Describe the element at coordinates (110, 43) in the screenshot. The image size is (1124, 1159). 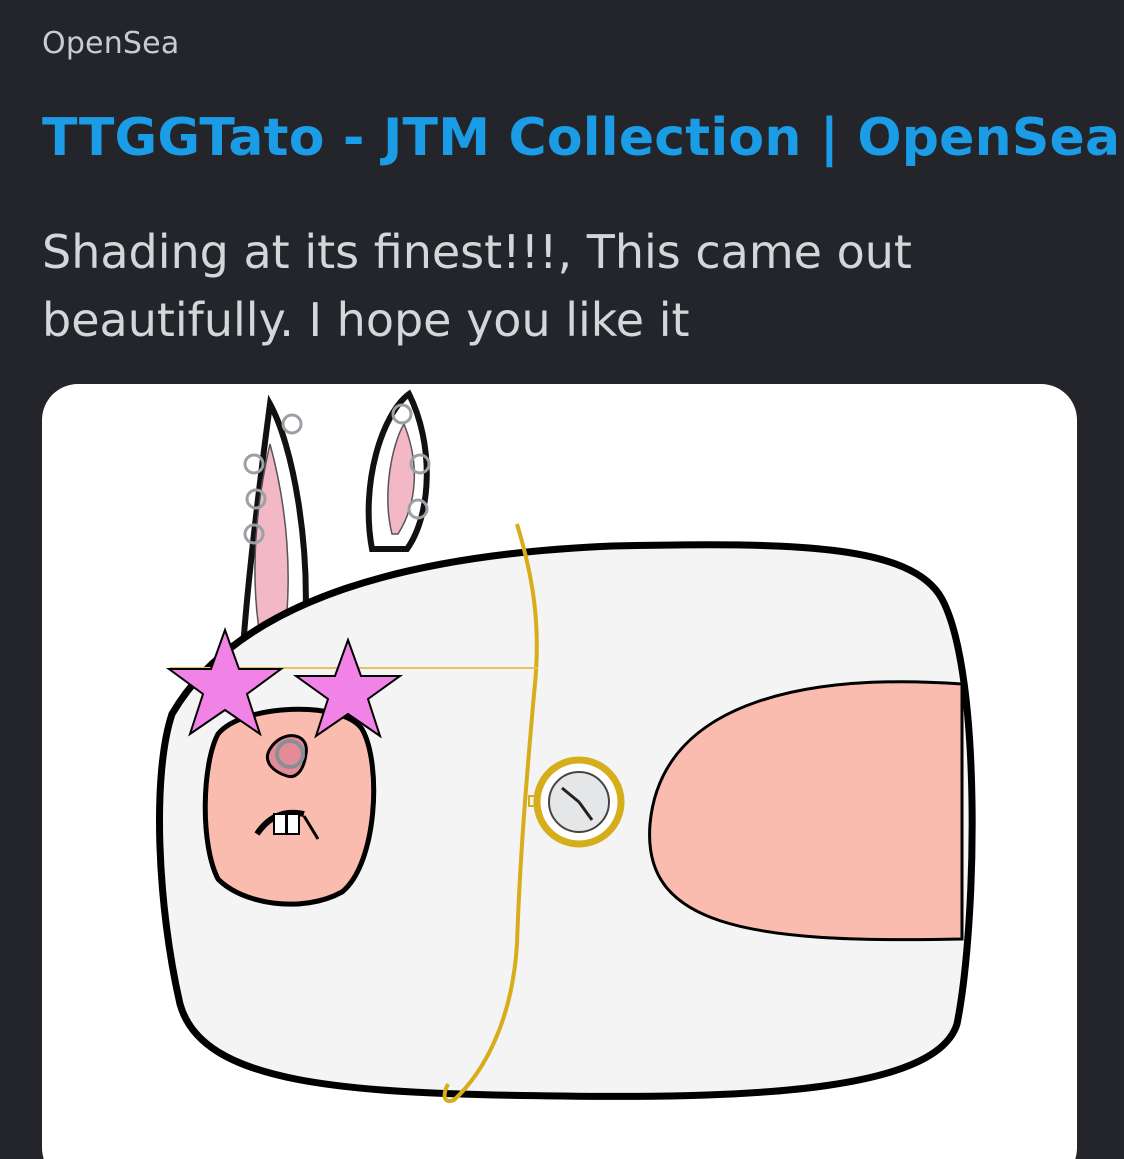
I see `embed-provider: OpenSea` at that location.